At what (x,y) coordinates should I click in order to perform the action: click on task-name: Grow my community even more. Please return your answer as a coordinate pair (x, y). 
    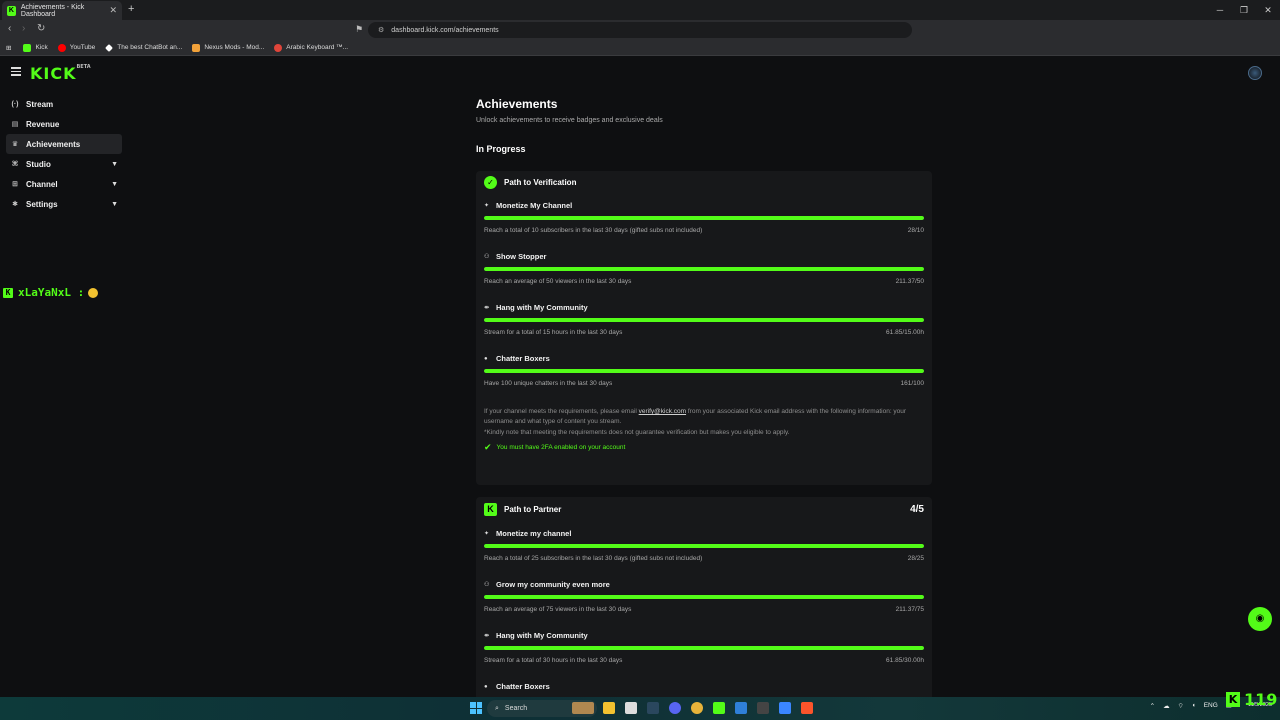
    Looking at the image, I should click on (553, 584).